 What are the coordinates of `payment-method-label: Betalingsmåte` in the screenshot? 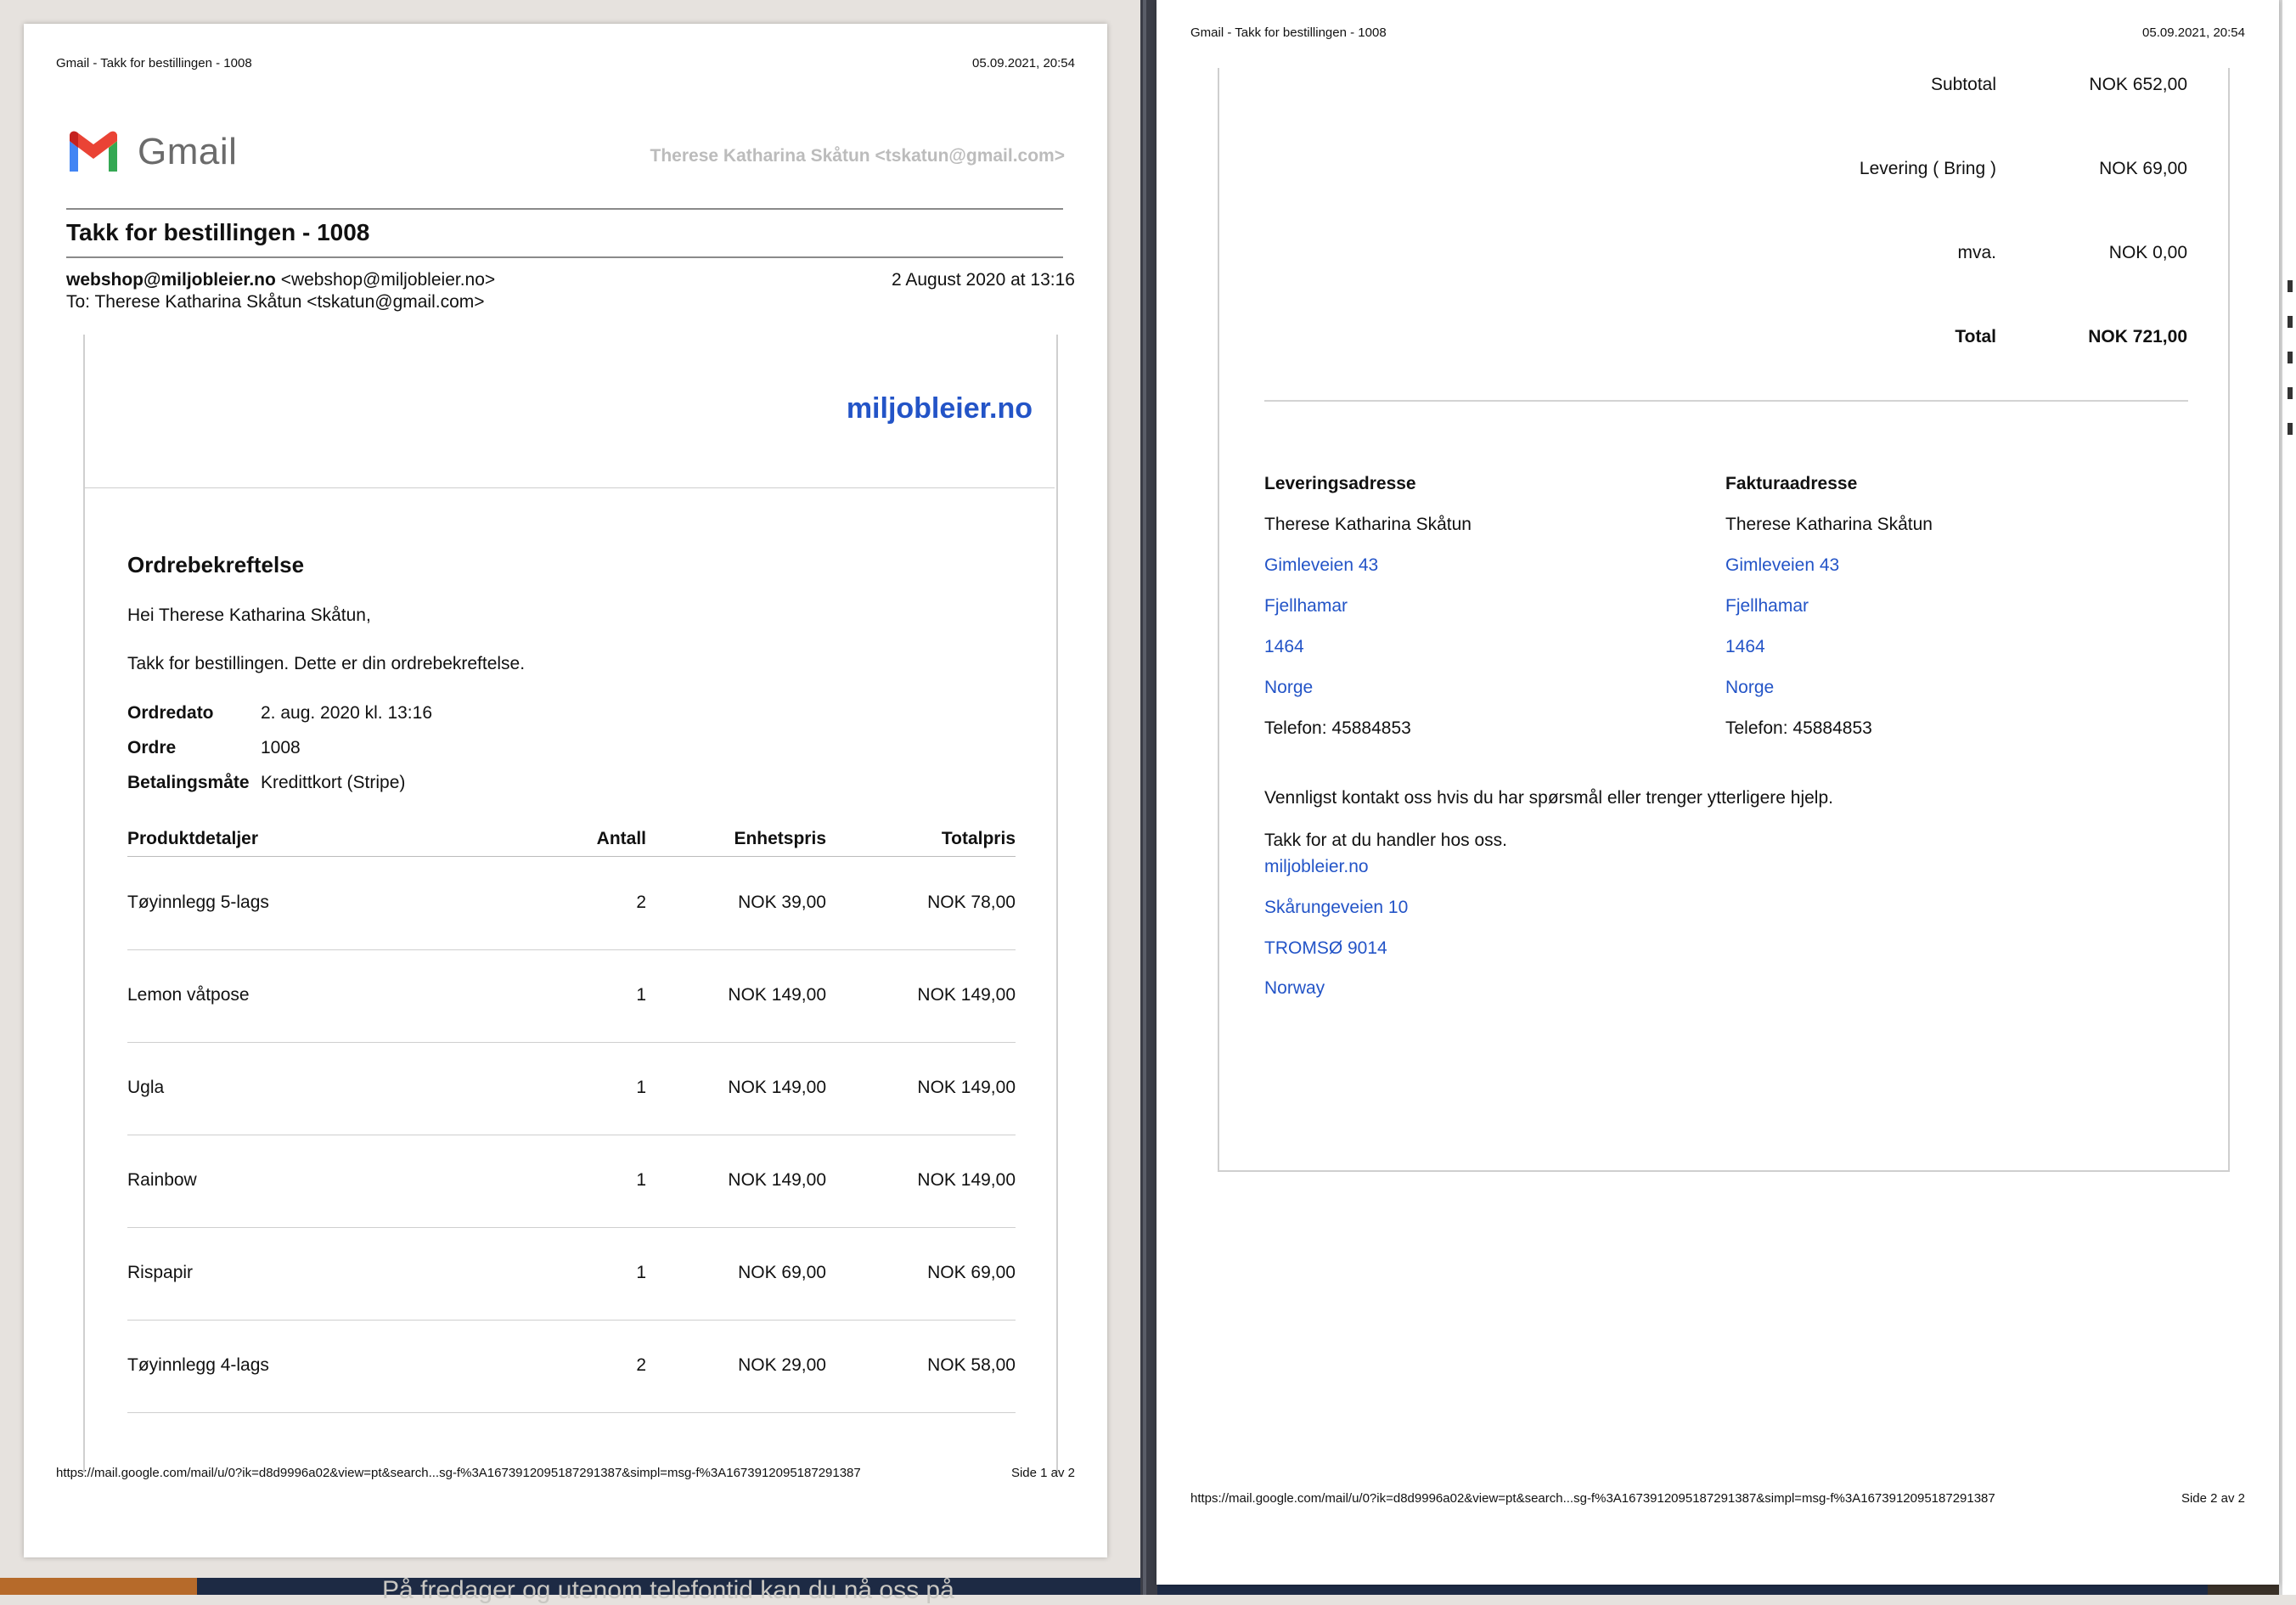 It's located at (189, 782).